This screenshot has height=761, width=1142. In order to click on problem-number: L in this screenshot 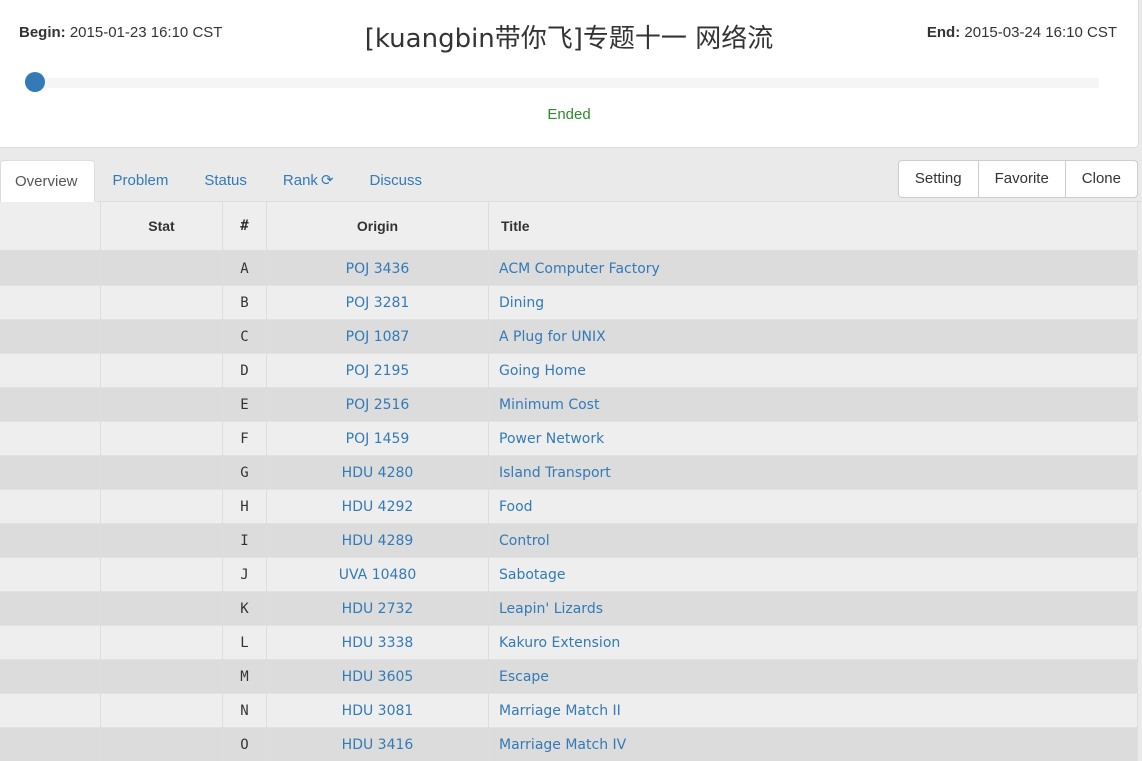, I will do `click(244, 642)`.